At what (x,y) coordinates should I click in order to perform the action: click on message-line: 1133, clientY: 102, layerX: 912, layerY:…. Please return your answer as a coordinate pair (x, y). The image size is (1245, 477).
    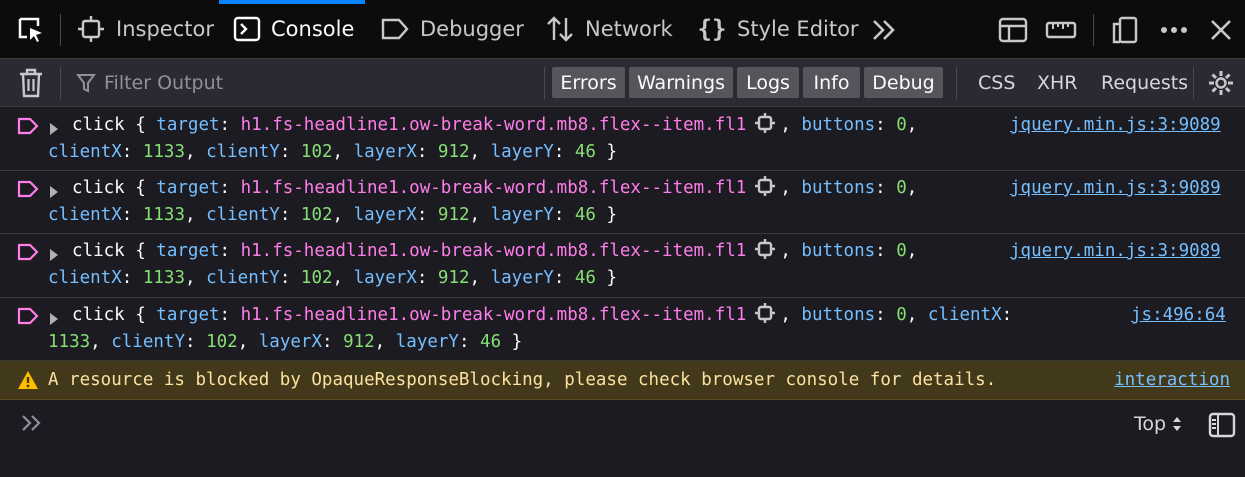
    Looking at the image, I should click on (285, 342).